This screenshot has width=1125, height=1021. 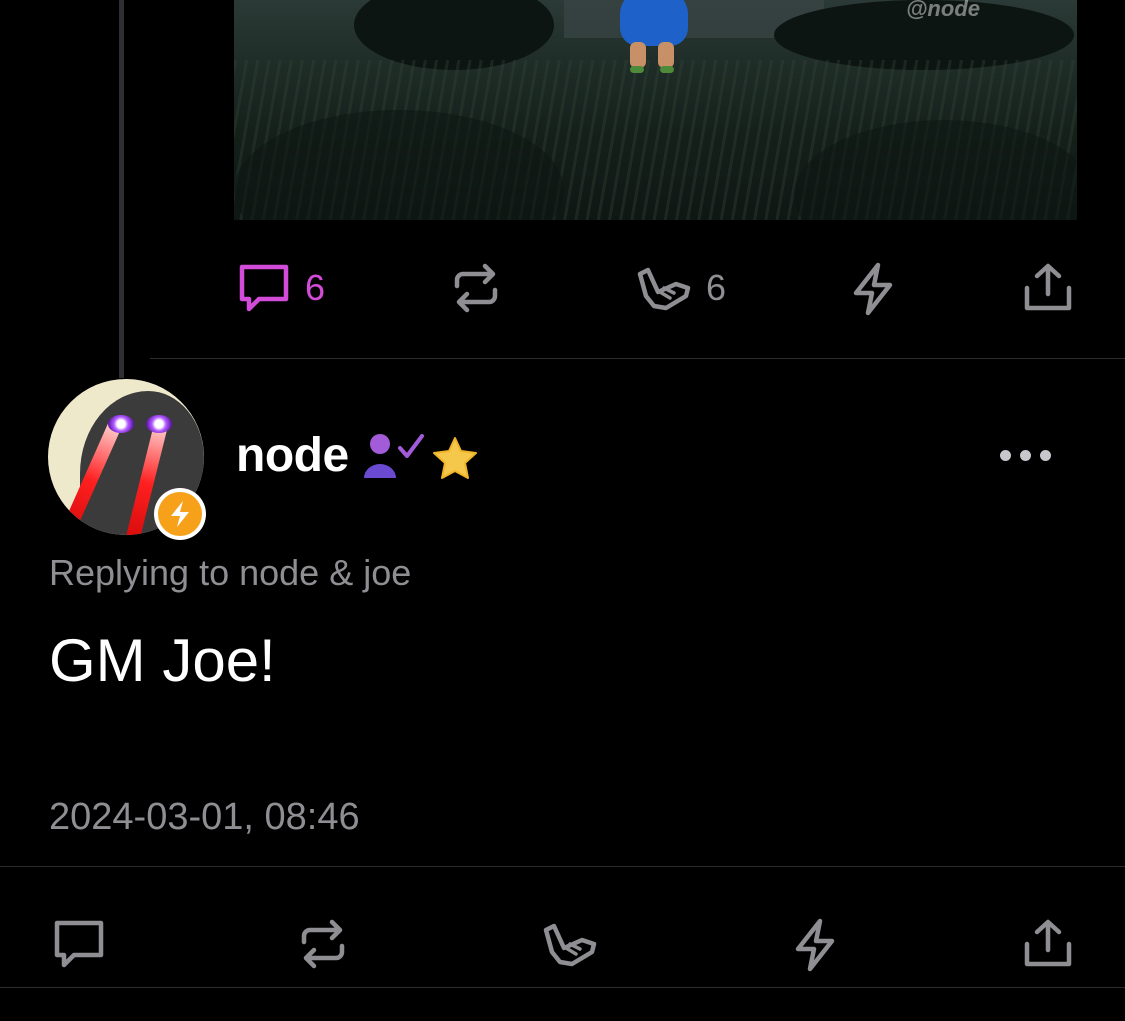 What do you see at coordinates (394, 456) in the screenshot?
I see `verified-user-icon` at bounding box center [394, 456].